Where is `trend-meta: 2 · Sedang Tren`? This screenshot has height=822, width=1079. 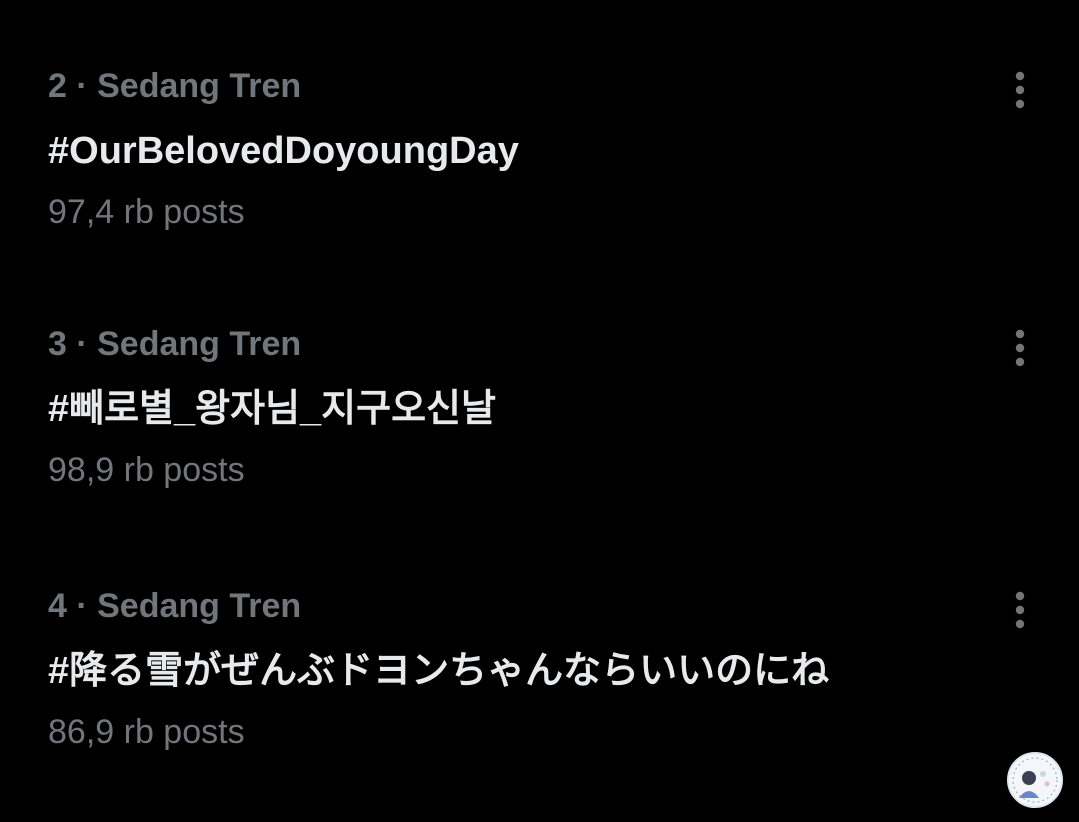 trend-meta: 2 · Sedang Tren is located at coordinates (175, 86).